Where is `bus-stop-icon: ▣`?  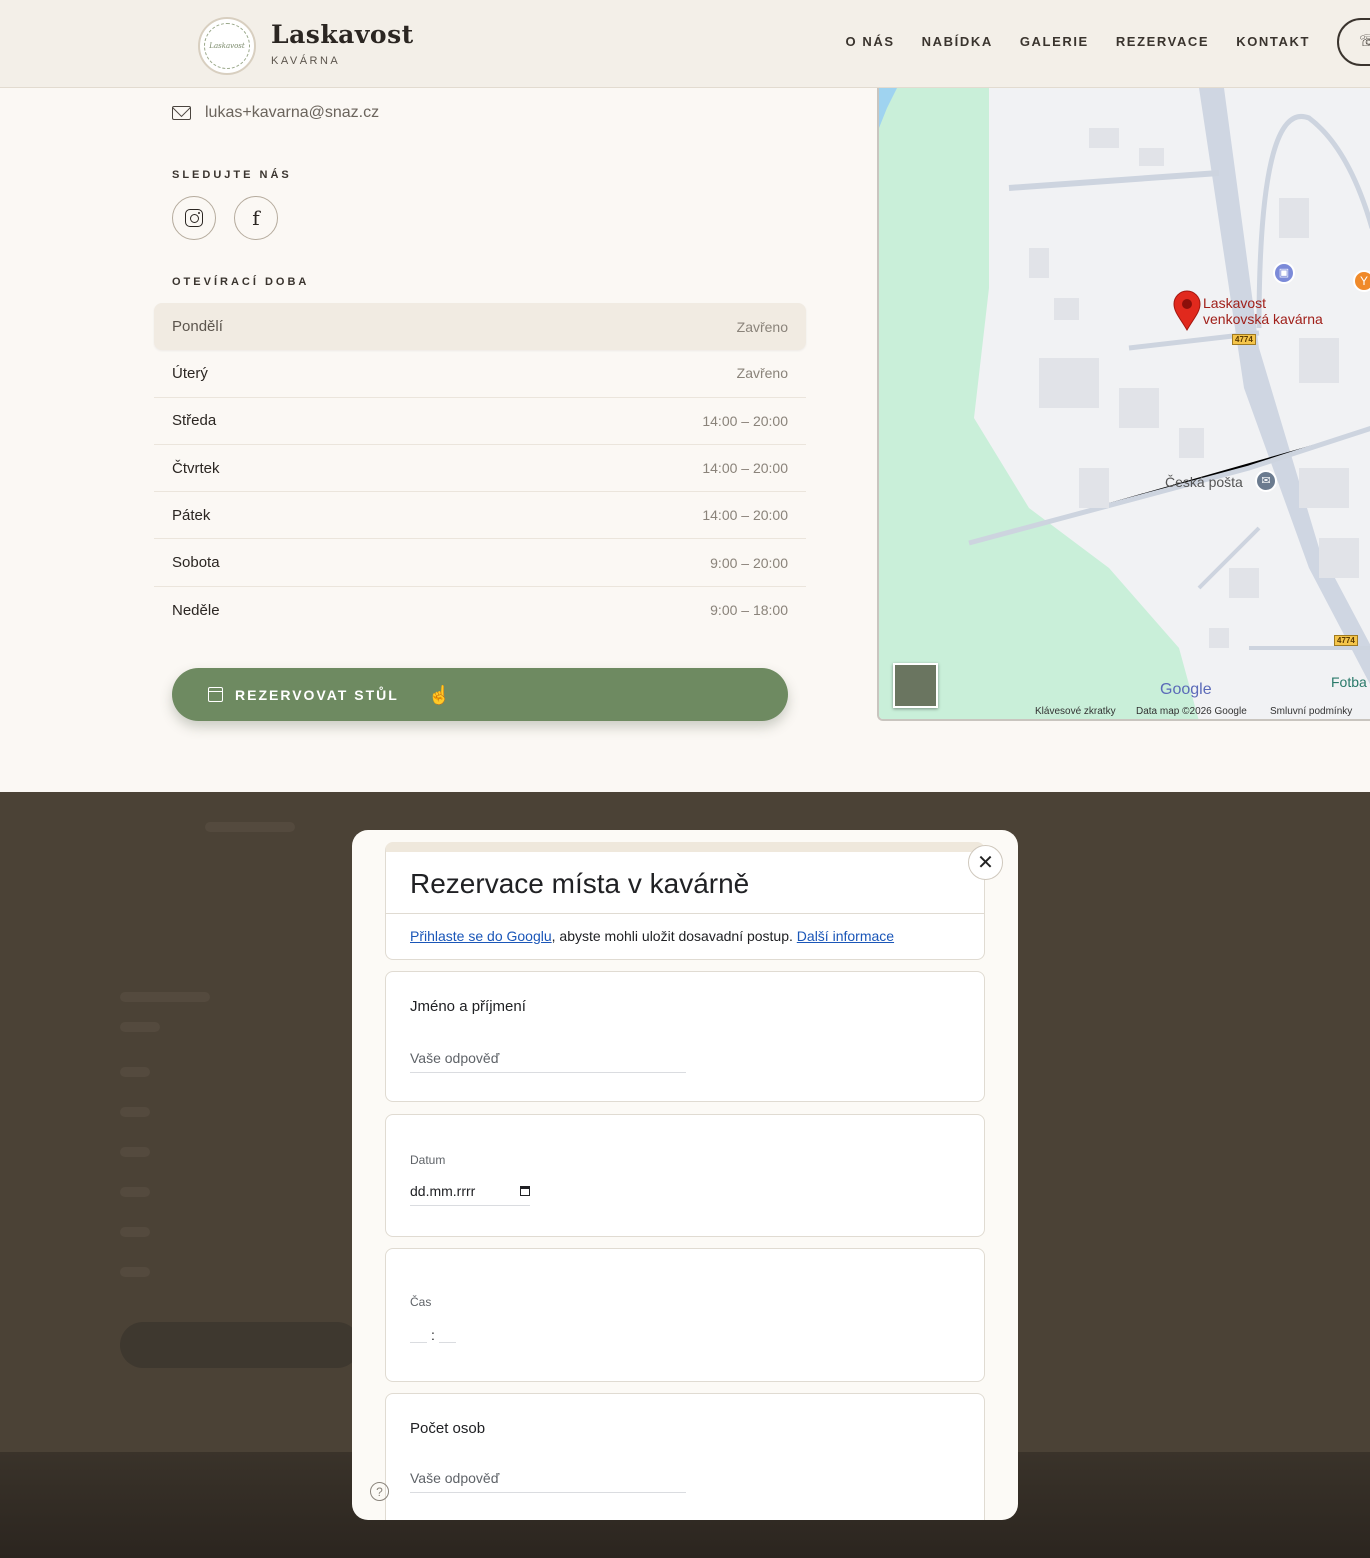 bus-stop-icon: ▣ is located at coordinates (1284, 273).